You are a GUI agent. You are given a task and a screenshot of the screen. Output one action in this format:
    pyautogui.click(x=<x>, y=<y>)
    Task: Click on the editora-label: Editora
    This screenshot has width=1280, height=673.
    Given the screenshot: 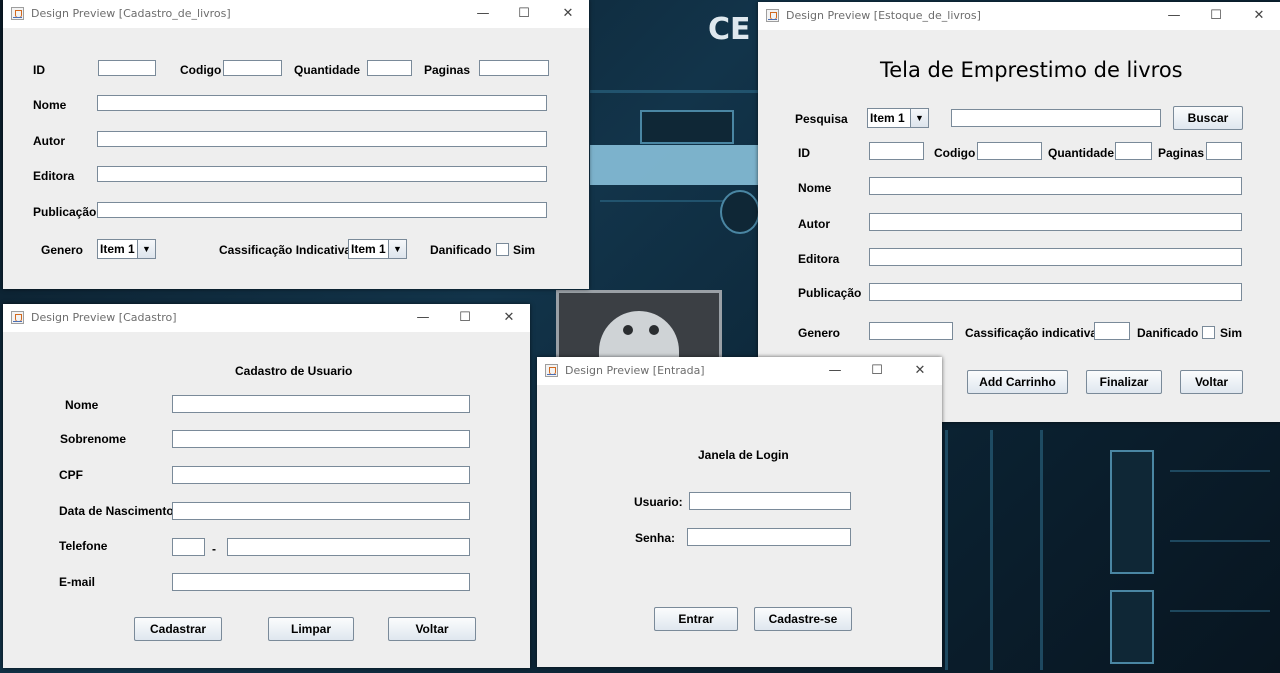 What is the action you would take?
    pyautogui.click(x=819, y=259)
    